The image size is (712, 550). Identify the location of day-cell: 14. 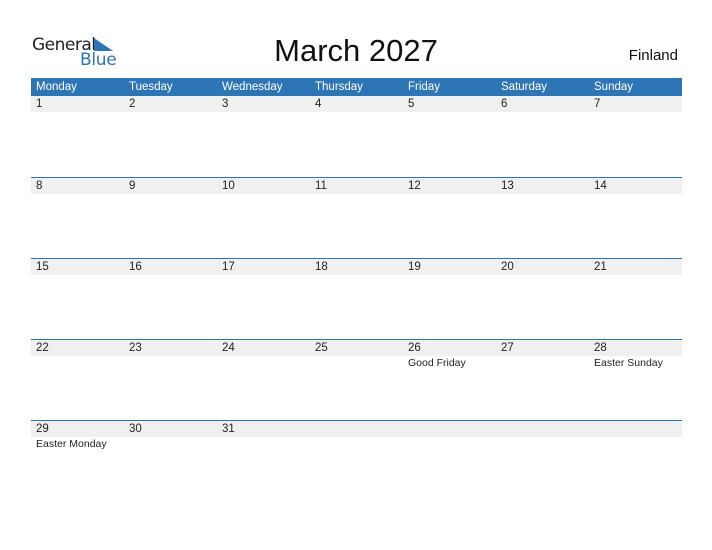
(635, 186).